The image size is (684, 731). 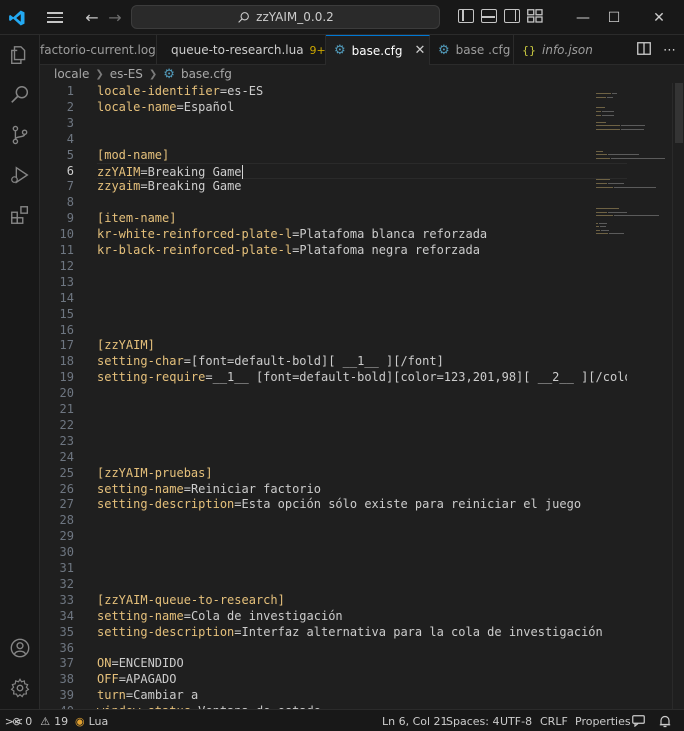 I want to click on config-key: locale-identifier, so click(x=158, y=91).